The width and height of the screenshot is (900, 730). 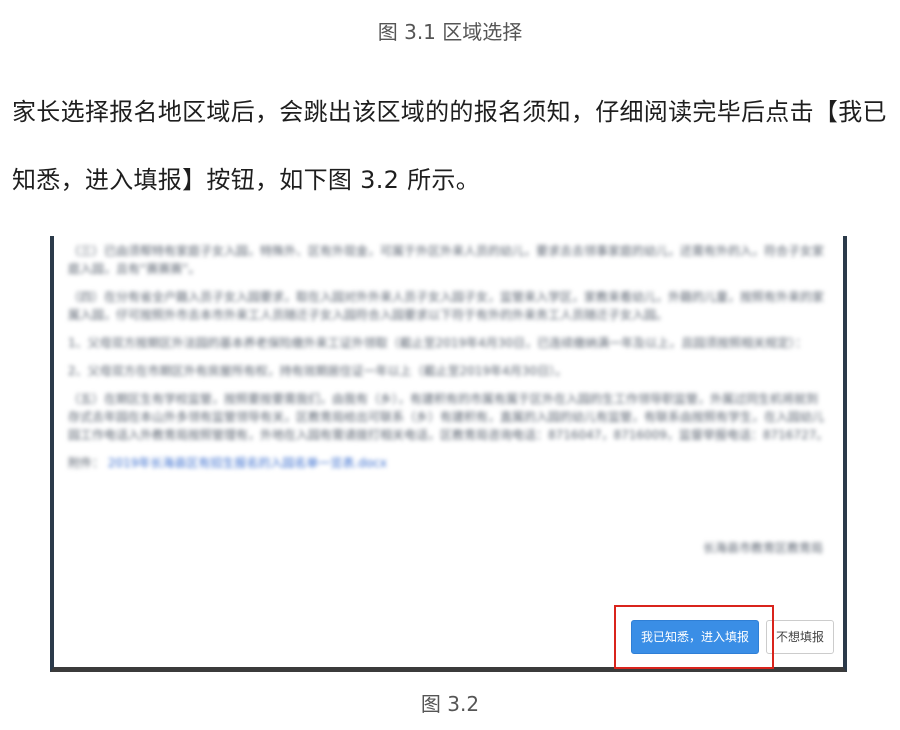 I want to click on figure-caption-top: 图 3.1 区域选择, so click(x=450, y=32).